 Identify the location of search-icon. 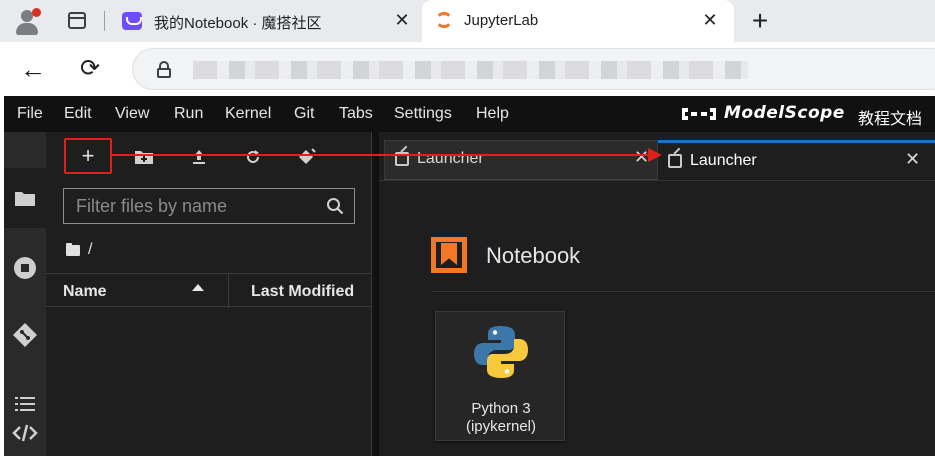
(335, 206).